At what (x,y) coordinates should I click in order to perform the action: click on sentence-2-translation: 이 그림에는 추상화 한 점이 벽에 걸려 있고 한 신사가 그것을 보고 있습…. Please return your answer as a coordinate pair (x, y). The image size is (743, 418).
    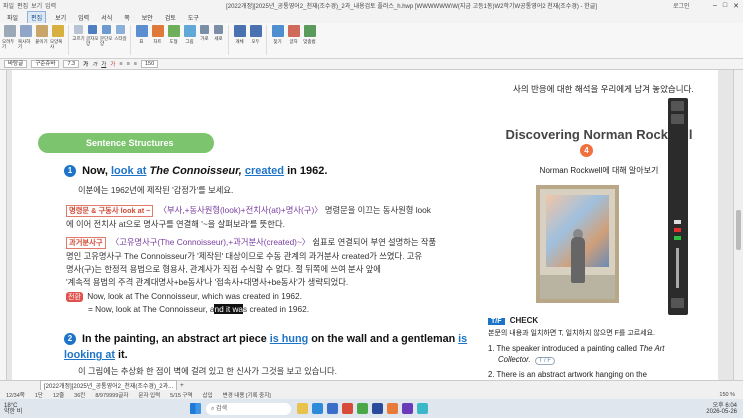
    Looking at the image, I should click on (207, 371).